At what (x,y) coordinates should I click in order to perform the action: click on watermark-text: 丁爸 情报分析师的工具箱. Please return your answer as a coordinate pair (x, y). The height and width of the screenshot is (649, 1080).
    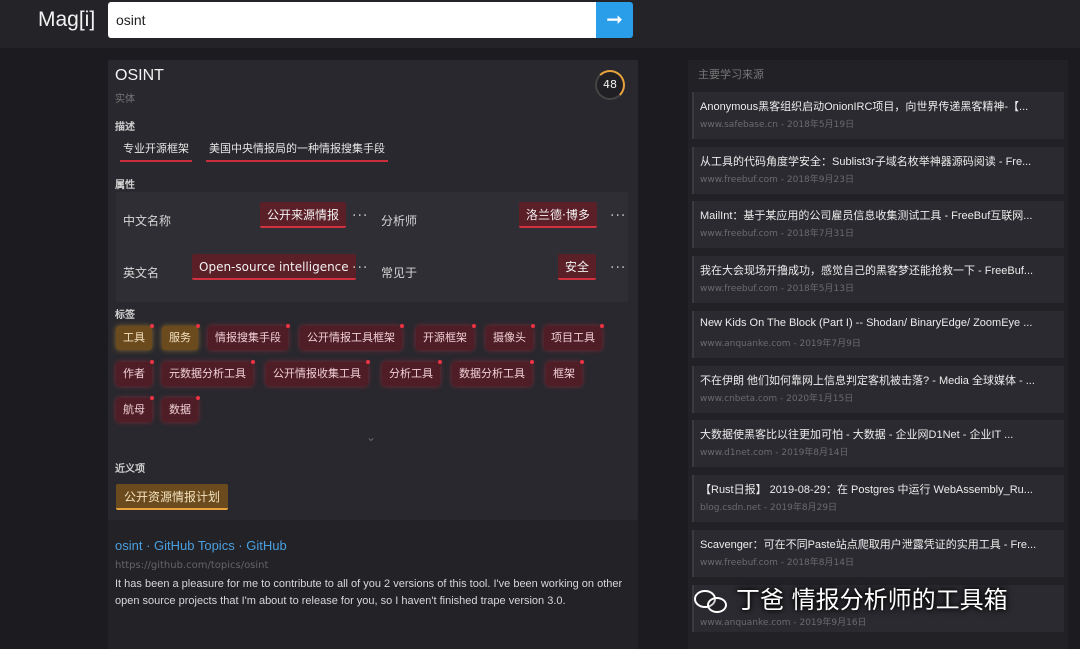
    Looking at the image, I should click on (872, 600).